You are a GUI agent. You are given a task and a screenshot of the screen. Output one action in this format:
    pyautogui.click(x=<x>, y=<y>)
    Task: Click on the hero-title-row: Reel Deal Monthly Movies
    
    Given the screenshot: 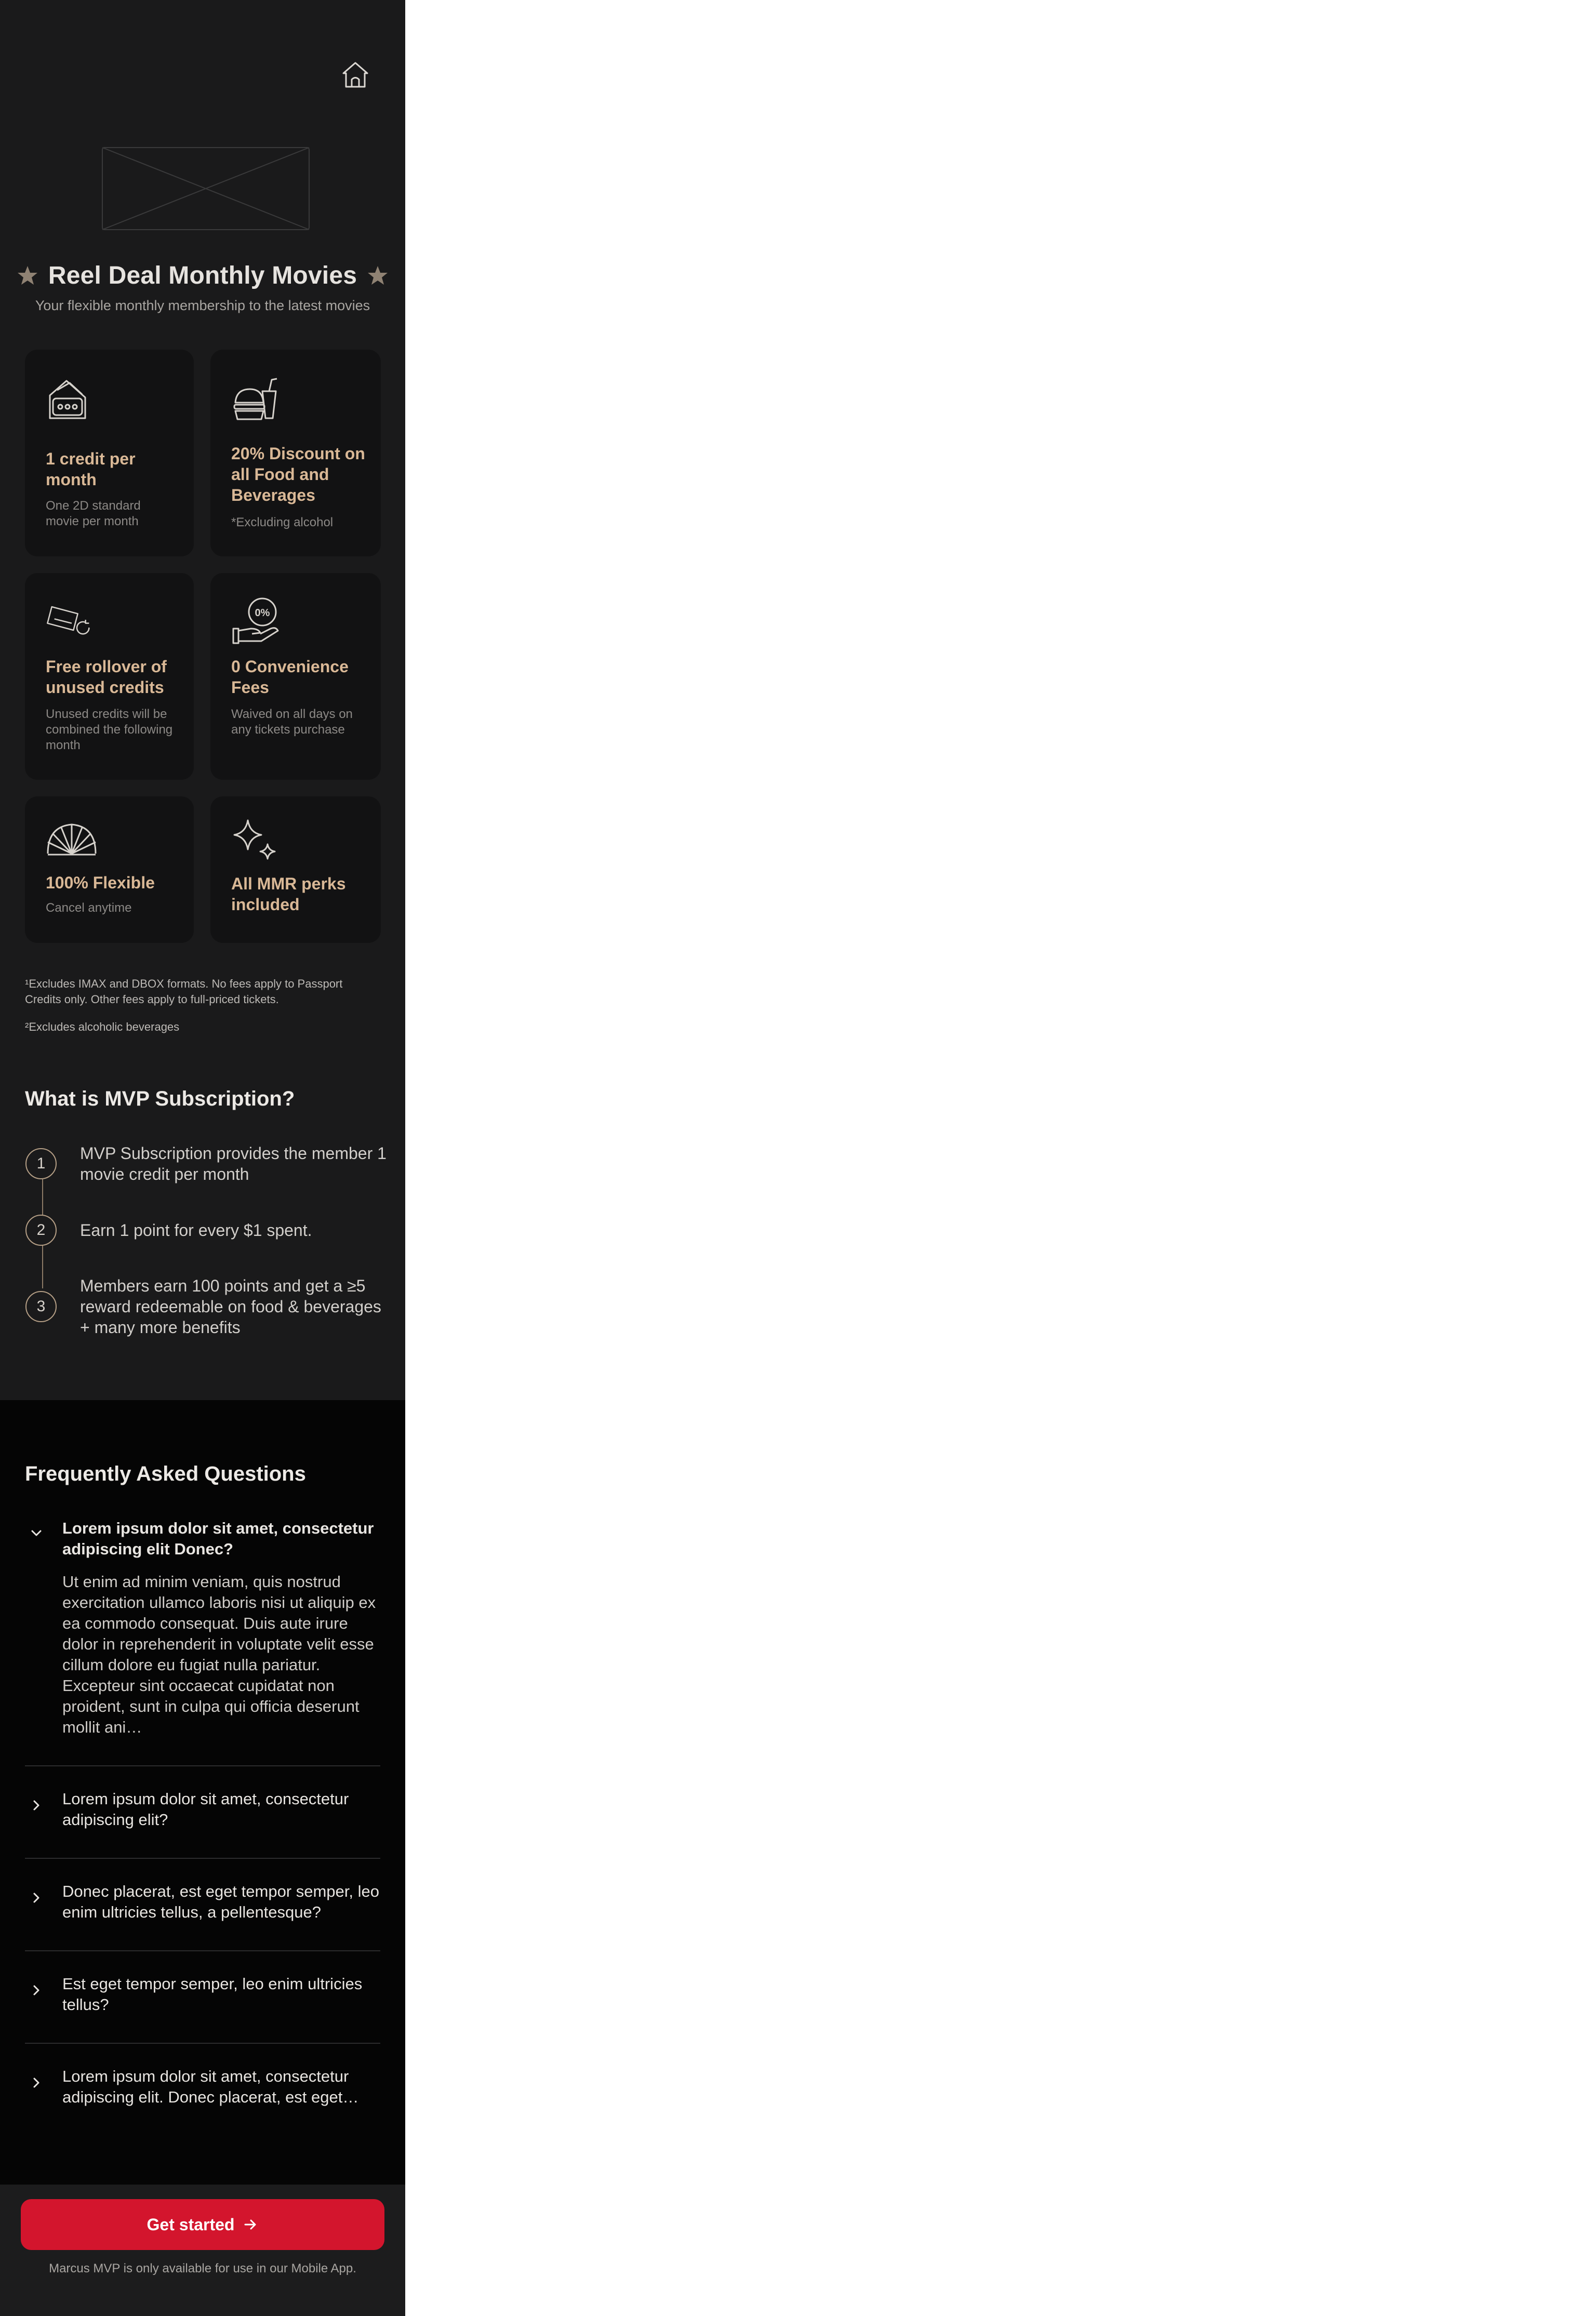 What is the action you would take?
    pyautogui.click(x=202, y=275)
    